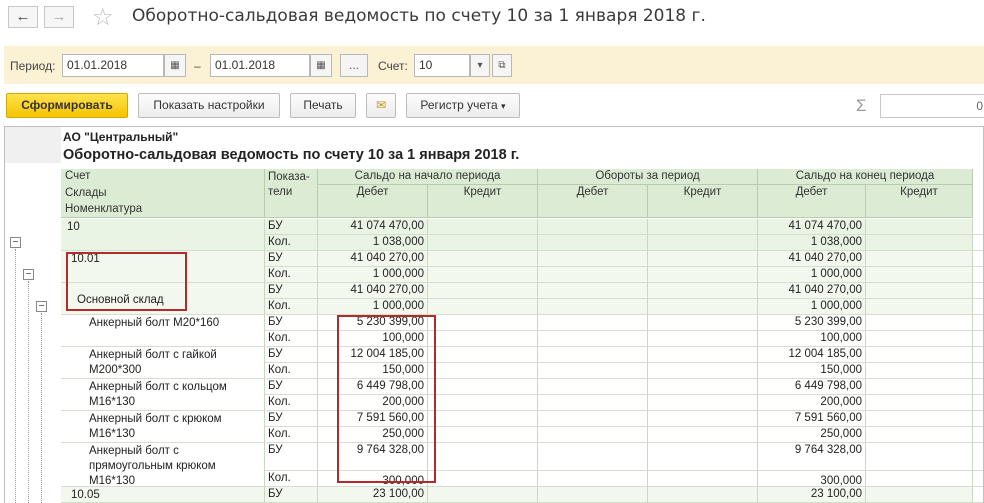 This screenshot has width=984, height=503. What do you see at coordinates (494, 355) in the screenshot?
I see `table-row: БУ 12 004 185,00 12 004 185,00` at bounding box center [494, 355].